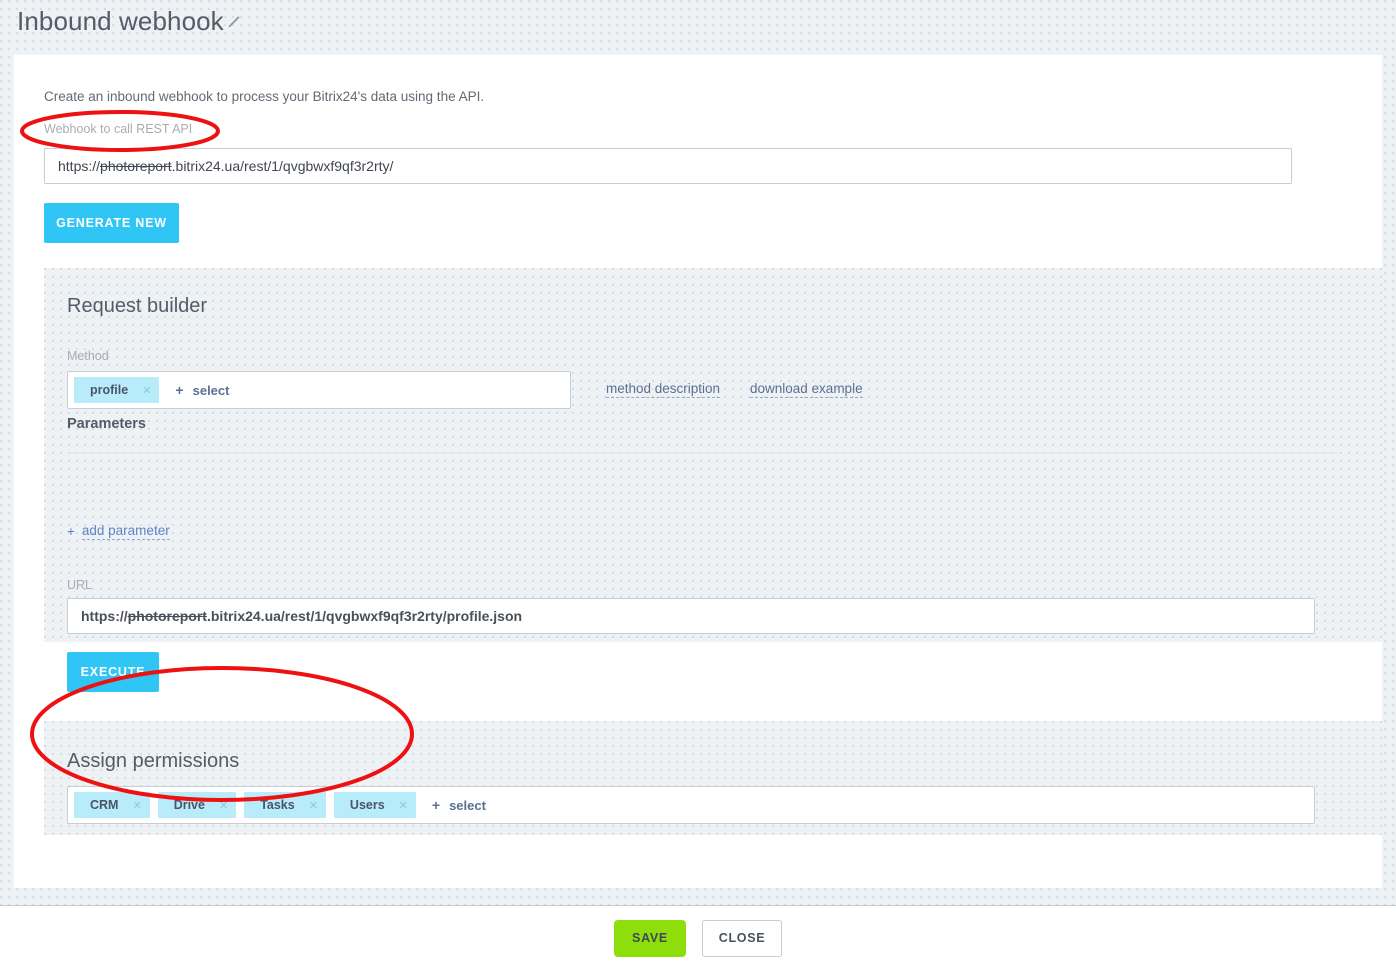  Describe the element at coordinates (79, 166) in the screenshot. I see `webhook-url-prefix: https://` at that location.